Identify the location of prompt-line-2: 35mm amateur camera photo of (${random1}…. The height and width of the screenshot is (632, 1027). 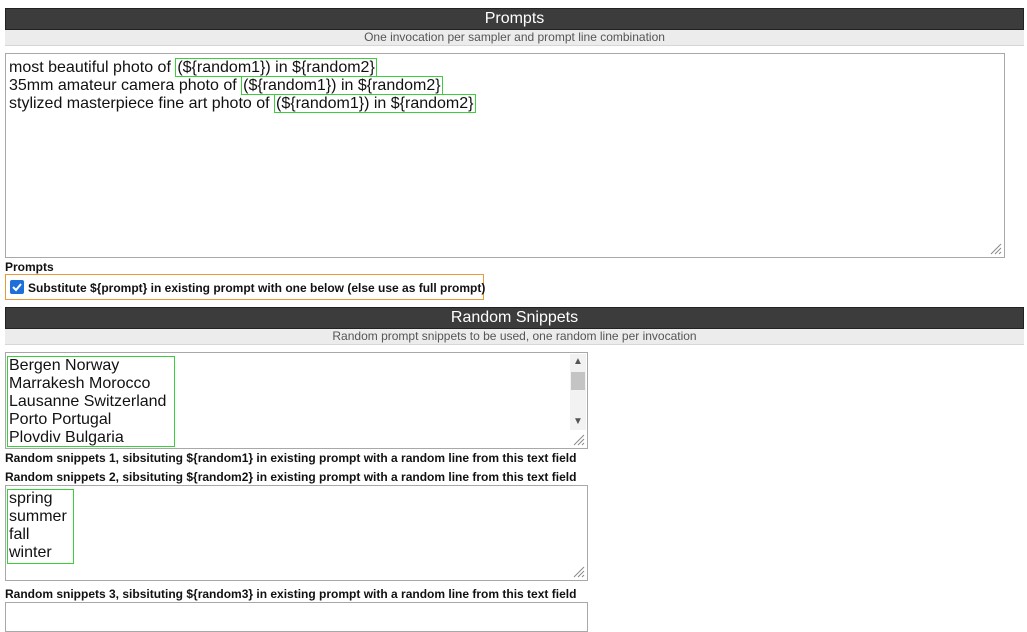
(226, 85).